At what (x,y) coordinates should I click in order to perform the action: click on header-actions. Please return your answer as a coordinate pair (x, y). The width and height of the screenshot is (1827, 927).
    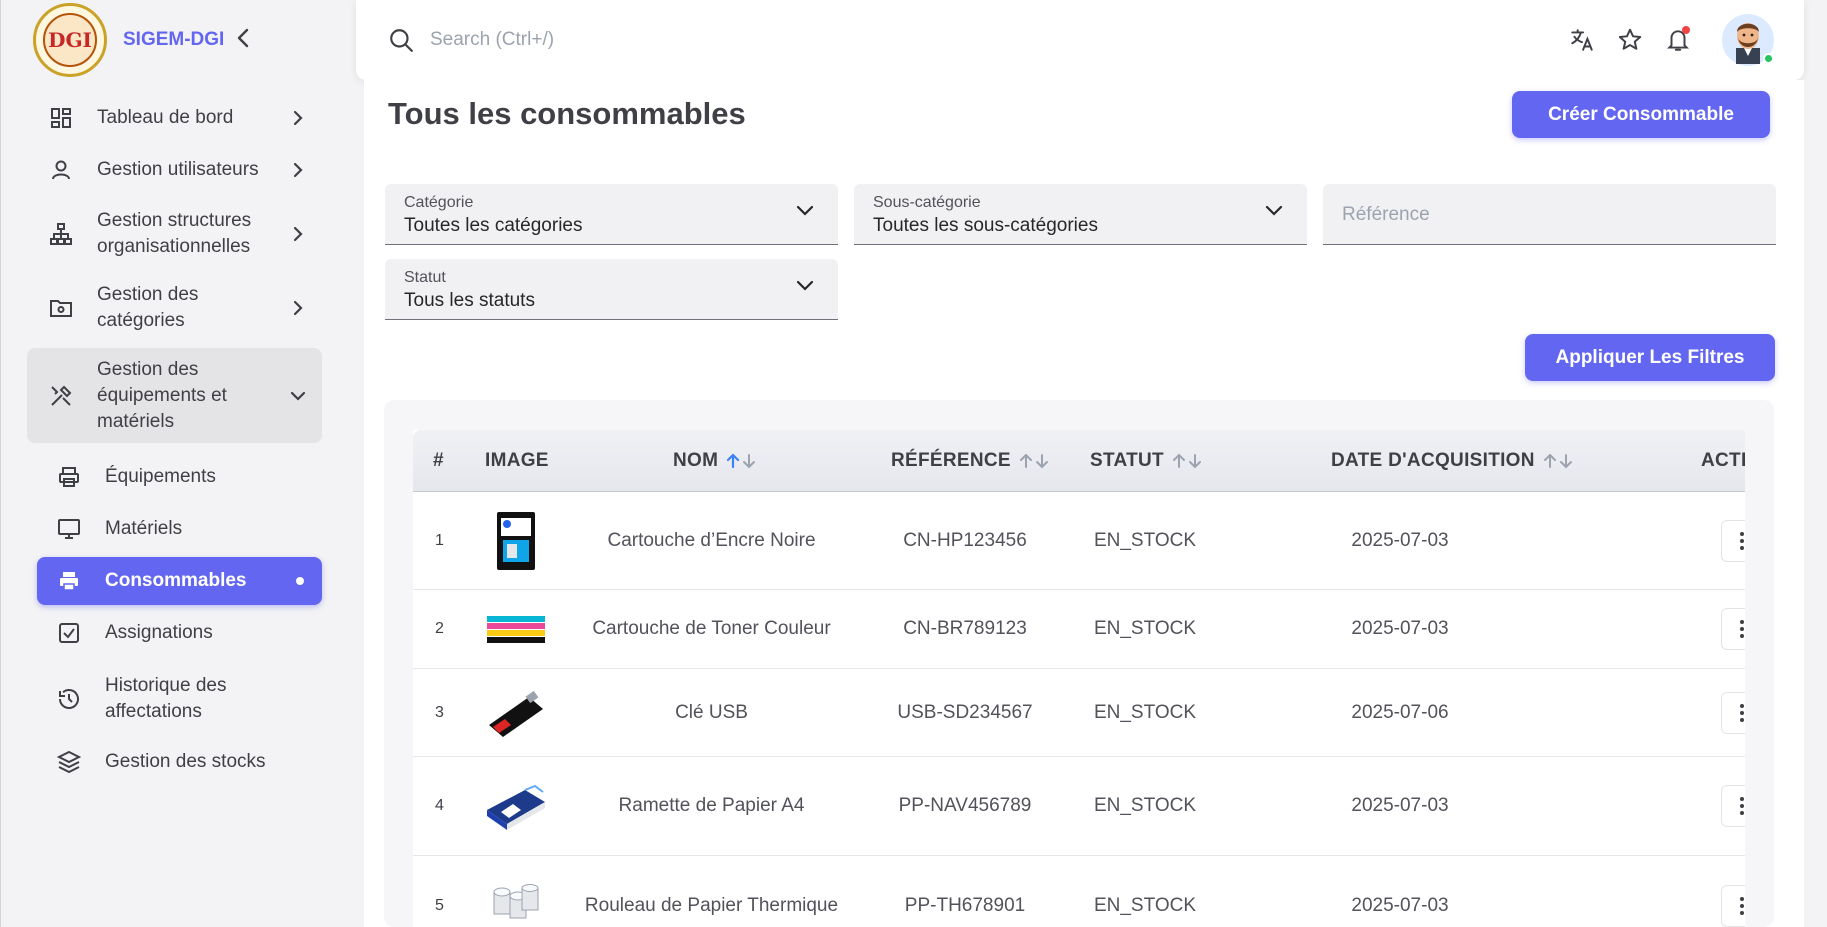
    Looking at the image, I should click on (1662, 40).